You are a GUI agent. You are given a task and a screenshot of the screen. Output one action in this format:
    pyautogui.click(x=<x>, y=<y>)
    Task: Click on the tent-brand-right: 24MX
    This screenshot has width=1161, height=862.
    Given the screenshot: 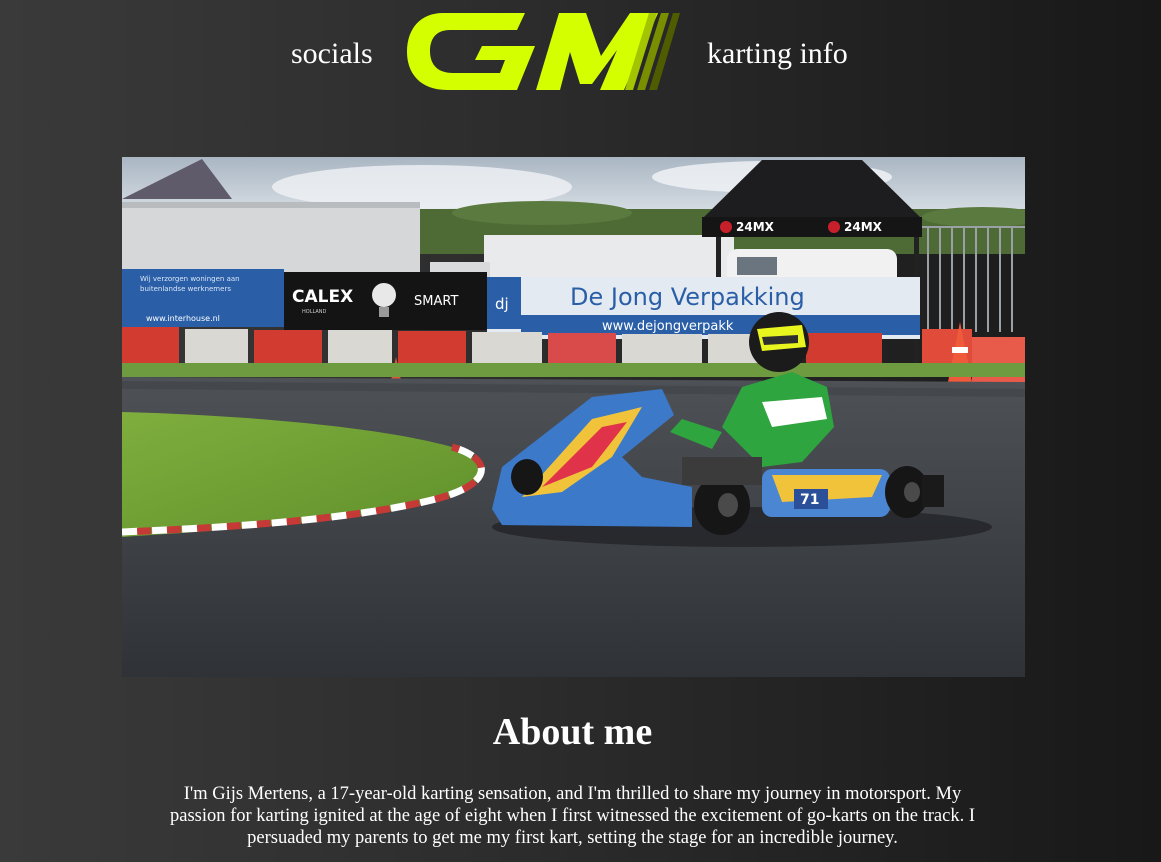 What is the action you would take?
    pyautogui.click(x=863, y=227)
    